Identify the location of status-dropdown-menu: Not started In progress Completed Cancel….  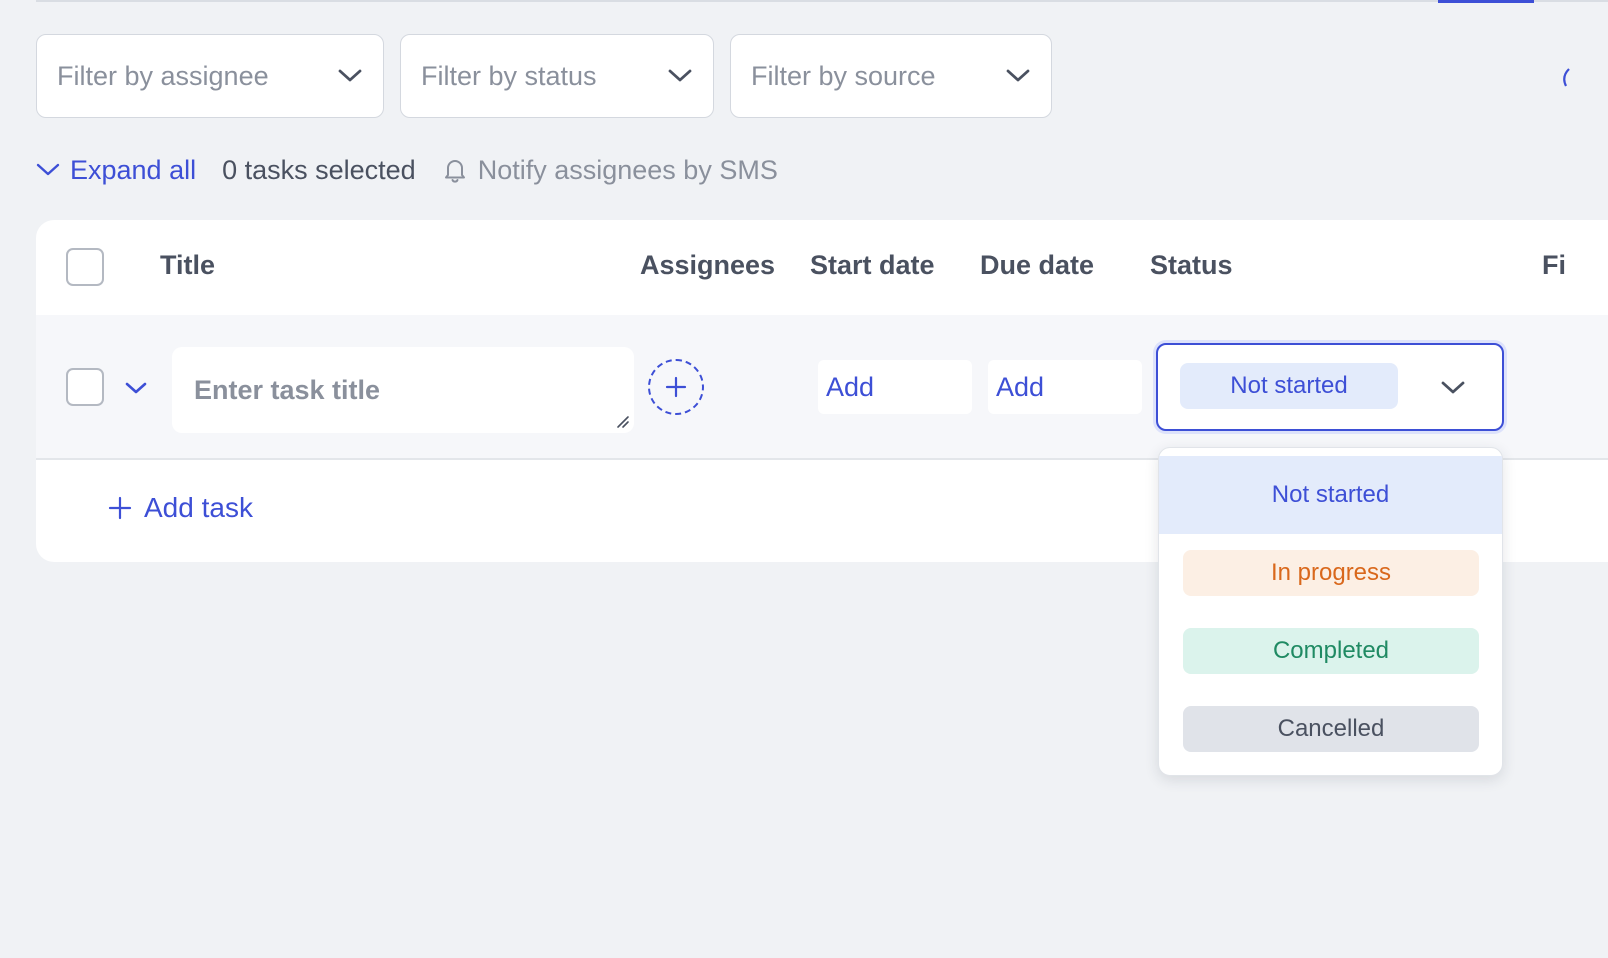
(1330, 611).